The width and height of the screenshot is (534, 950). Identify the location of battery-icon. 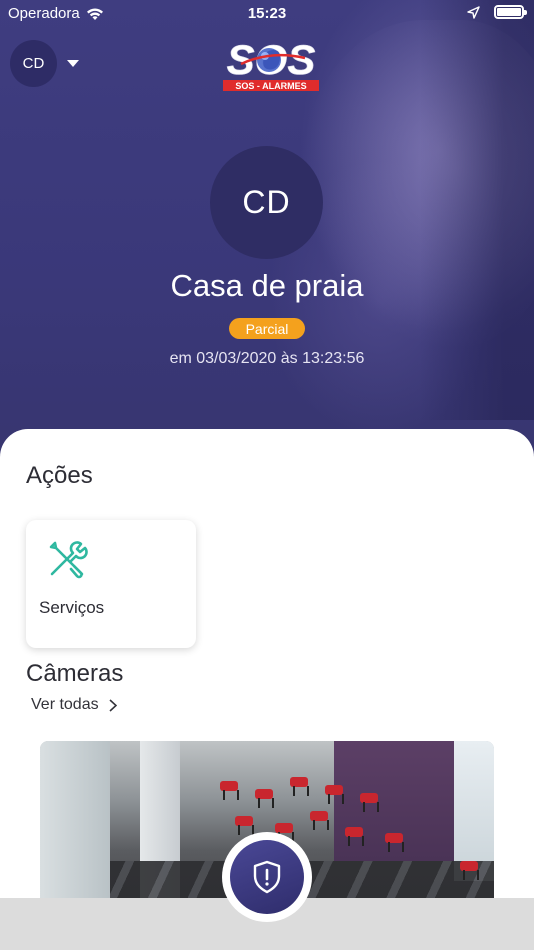
(510, 12).